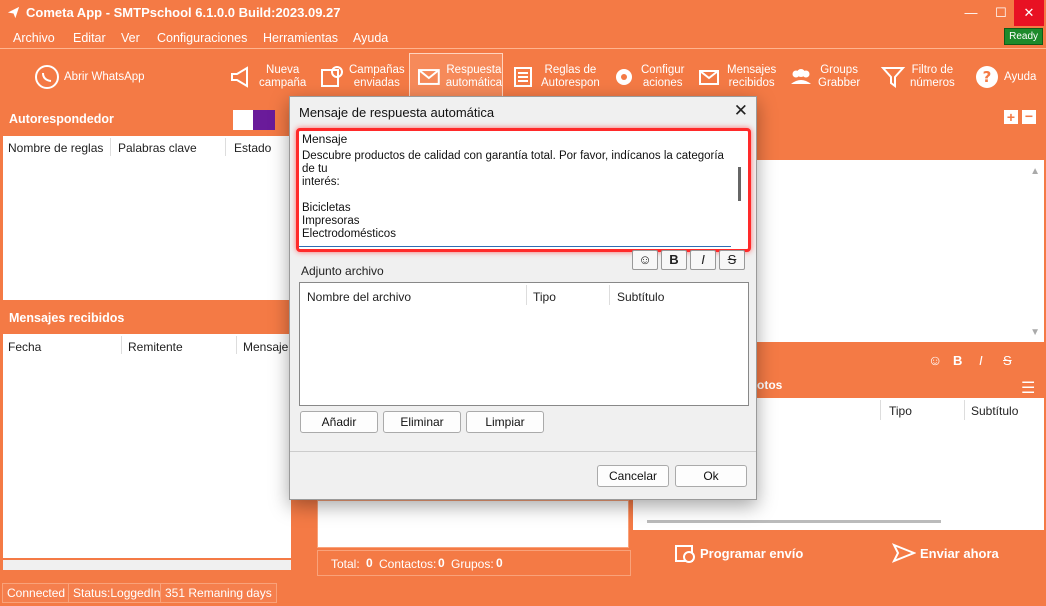  Describe the element at coordinates (645, 260) in the screenshot. I see `emoji-button: ☺` at that location.